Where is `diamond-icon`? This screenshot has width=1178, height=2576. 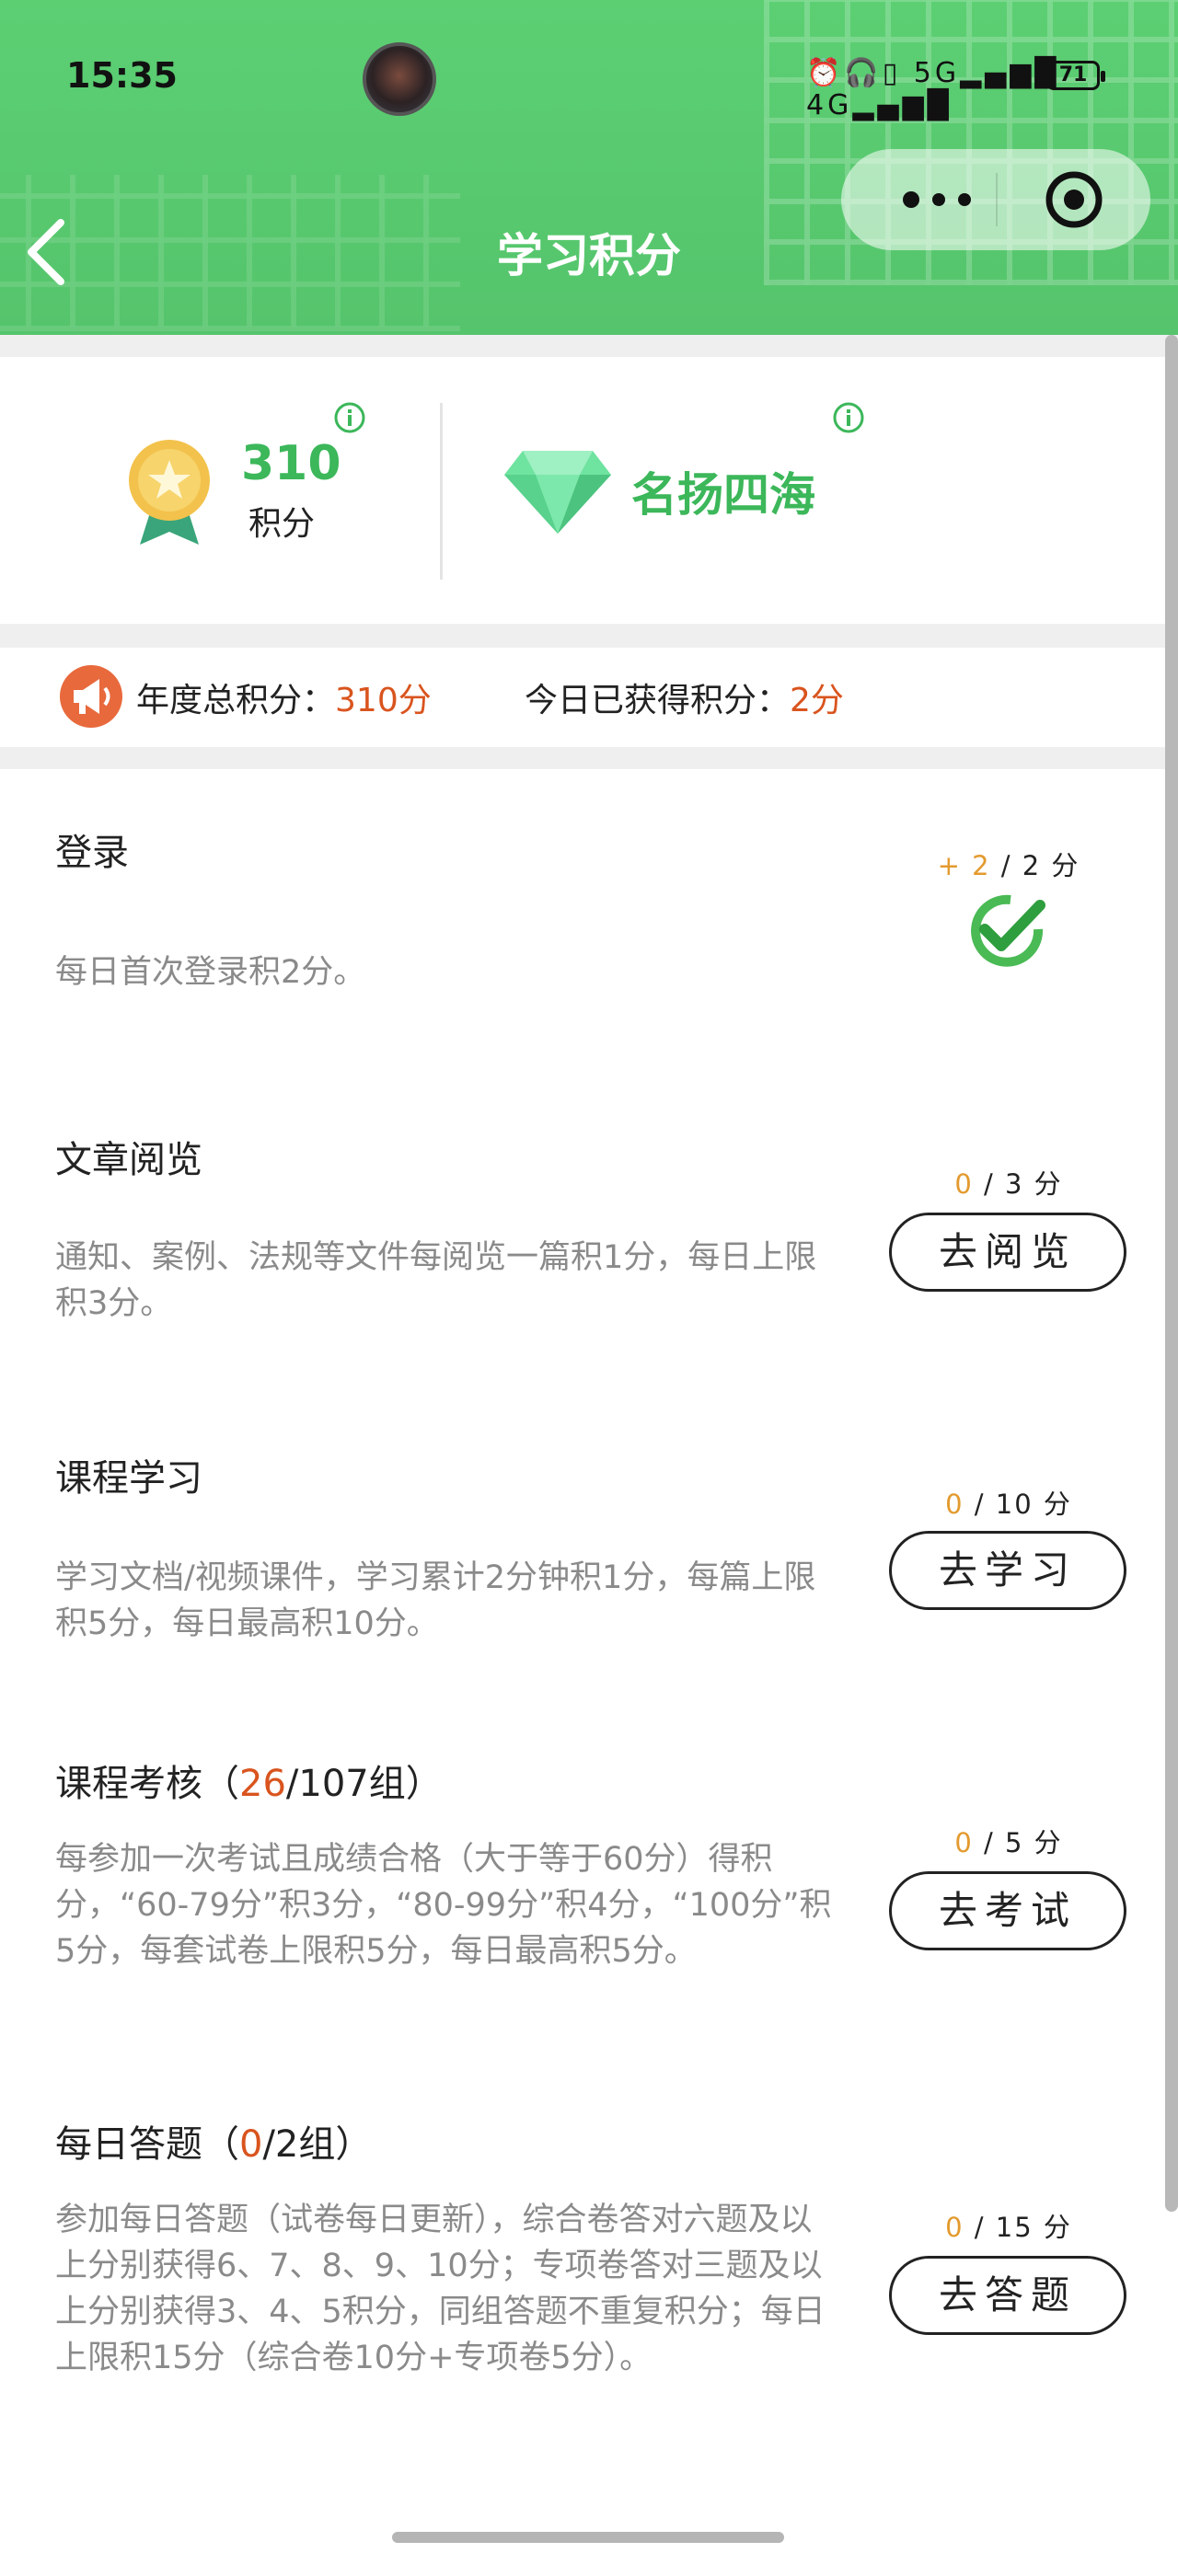
diamond-icon is located at coordinates (557, 493).